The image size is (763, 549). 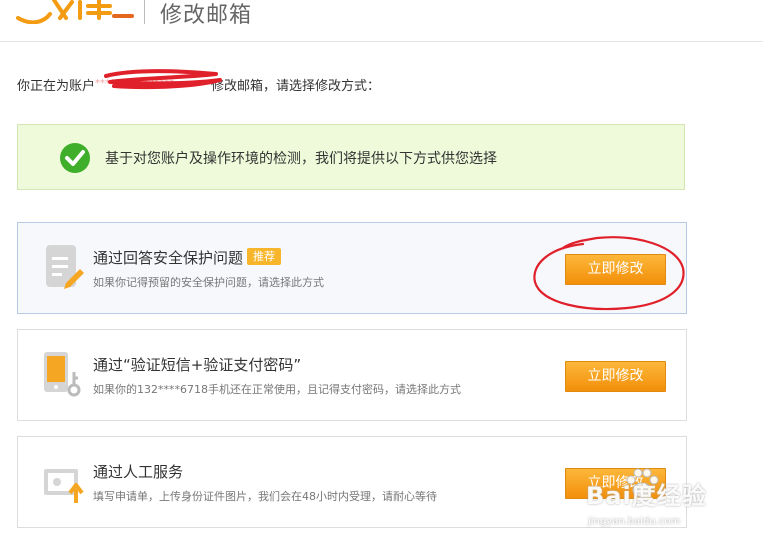 What do you see at coordinates (296, 86) in the screenshot?
I see `intro-suffix: 修改邮箱，请选择修改方式：` at bounding box center [296, 86].